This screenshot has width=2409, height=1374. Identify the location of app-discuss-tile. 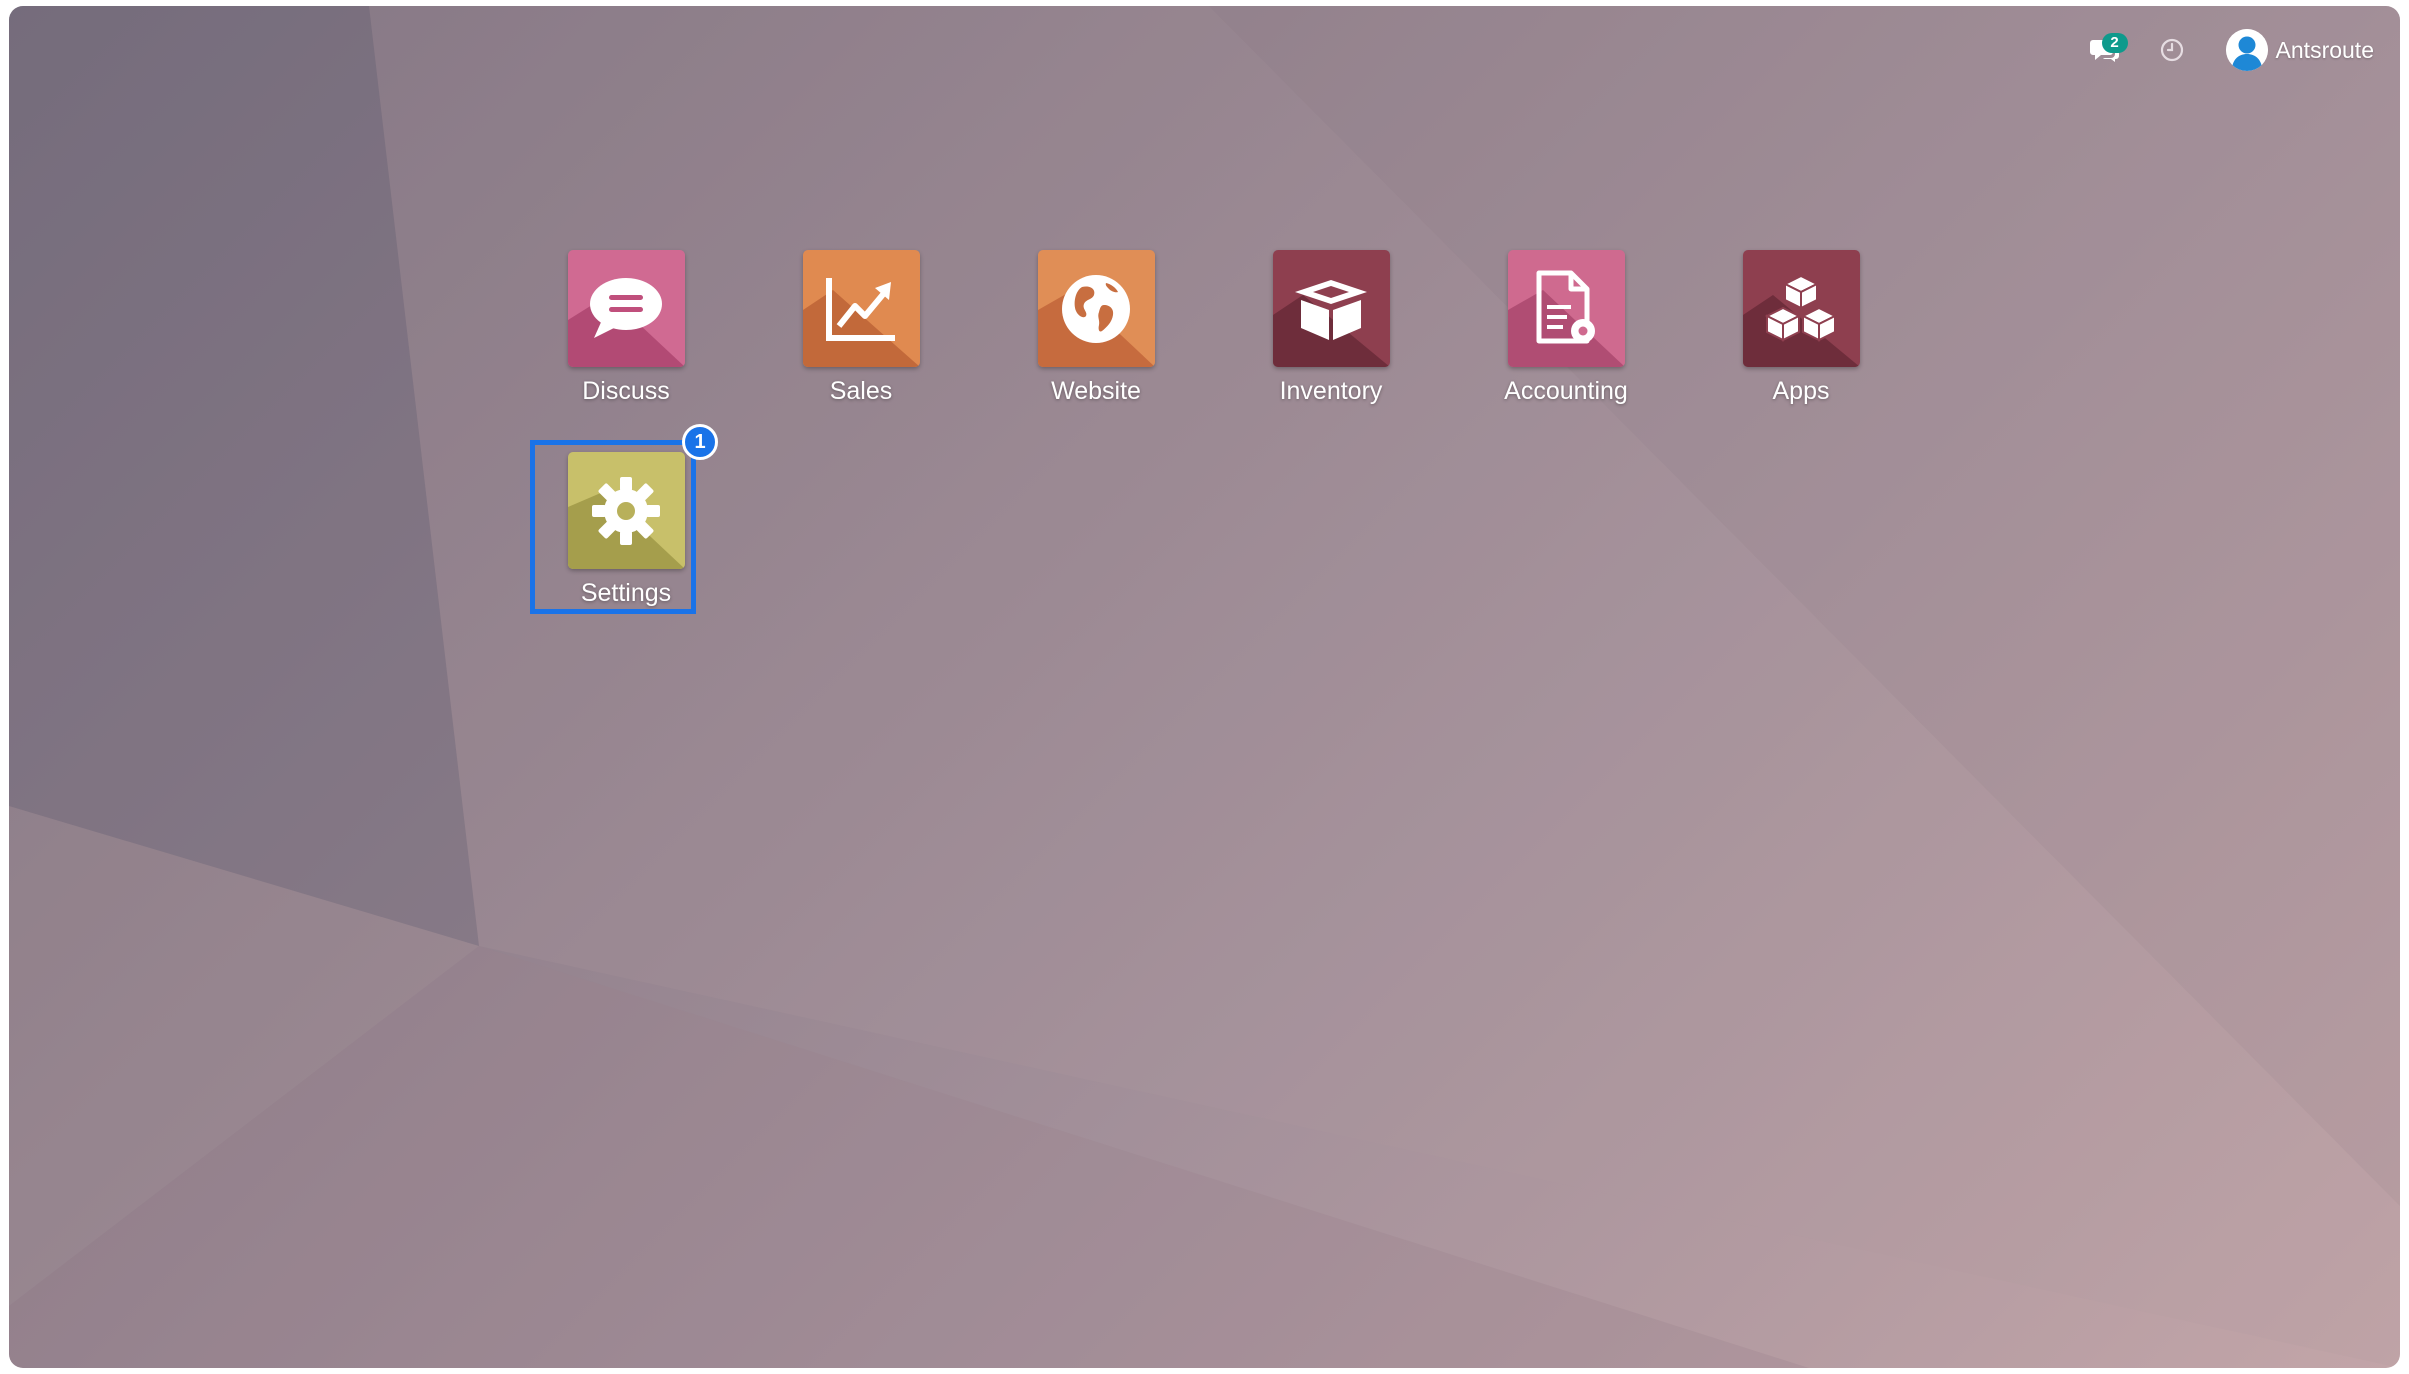
(626, 308).